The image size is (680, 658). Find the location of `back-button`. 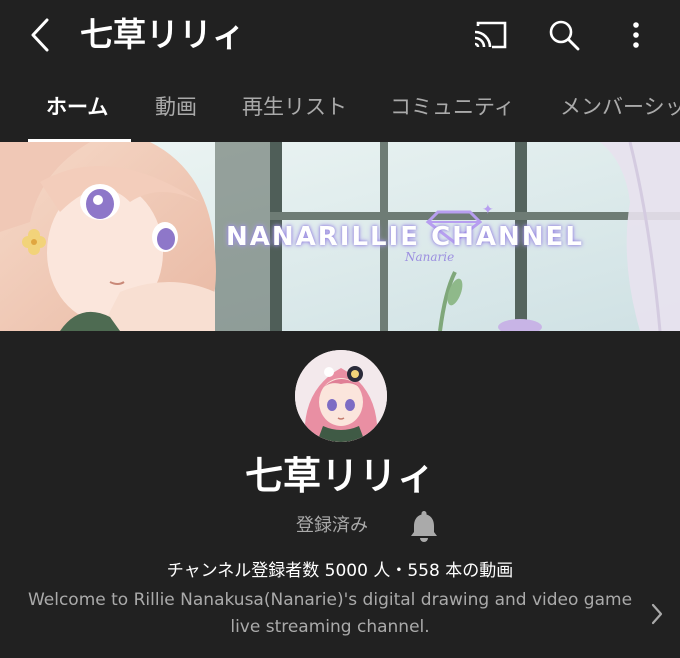

back-button is located at coordinates (40, 35).